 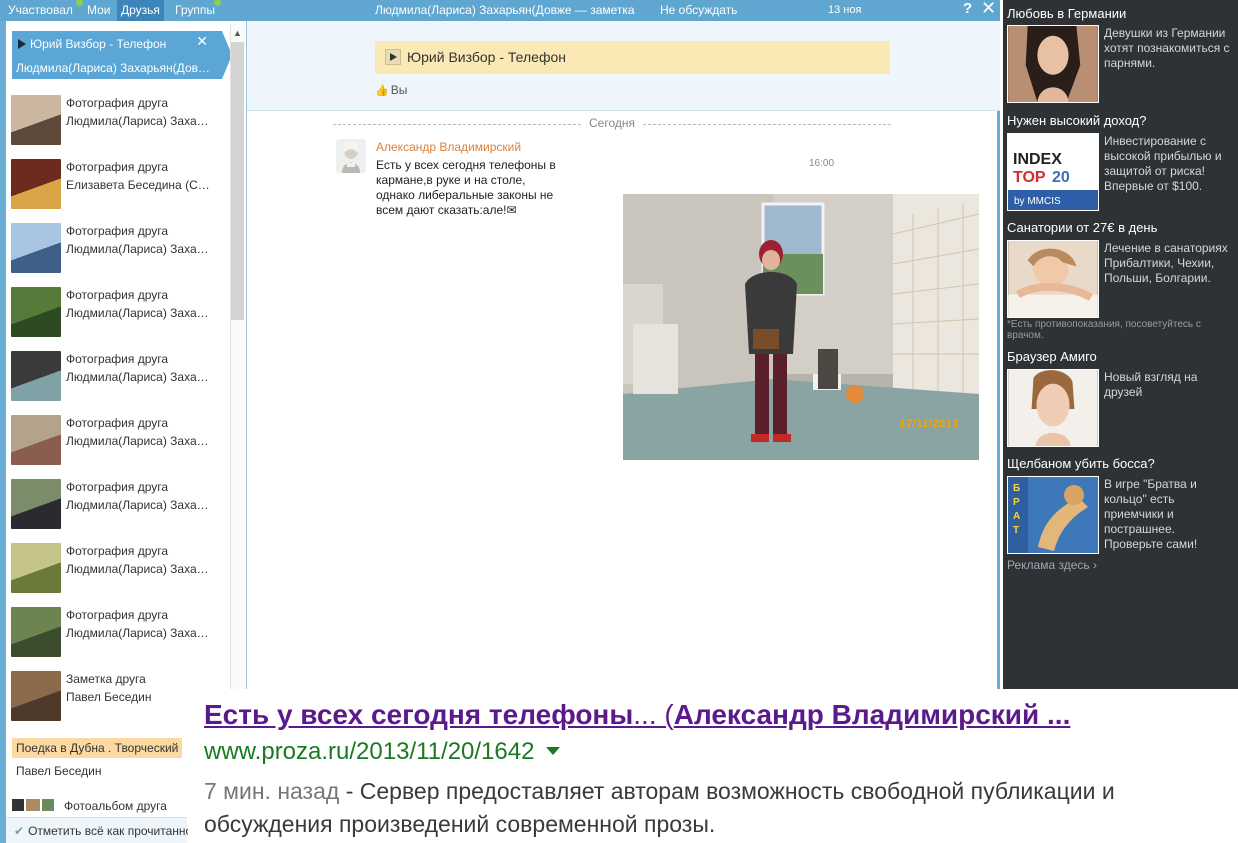 What do you see at coordinates (553, 751) in the screenshot?
I see `chevron-down-icon` at bounding box center [553, 751].